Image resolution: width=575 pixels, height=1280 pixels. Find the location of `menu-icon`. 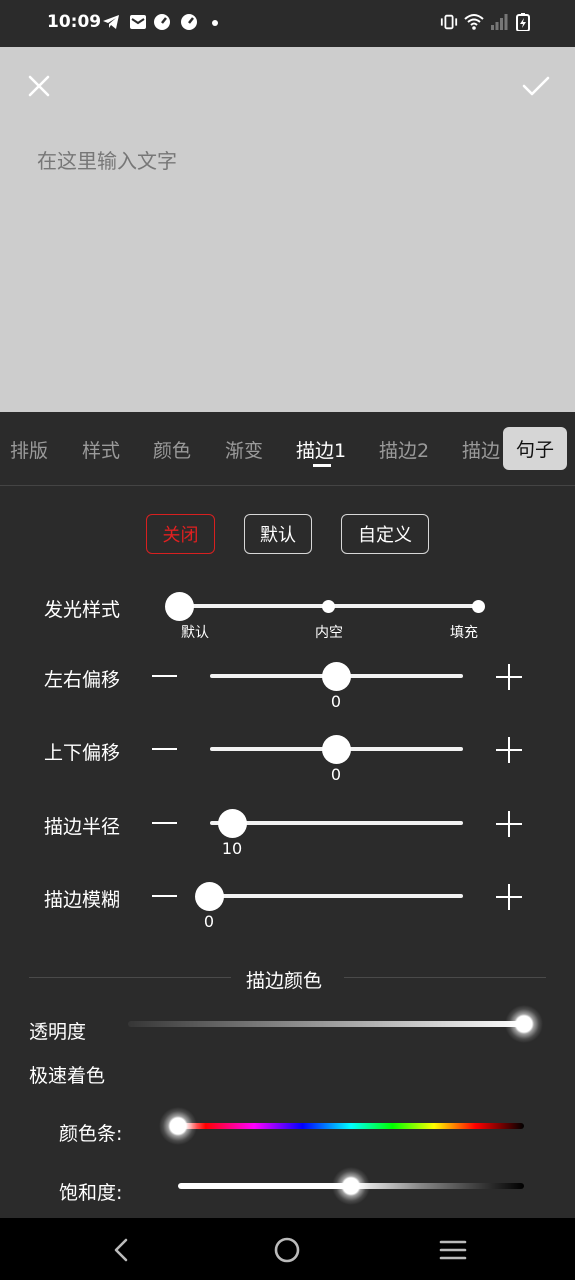

menu-icon is located at coordinates (453, 1250).